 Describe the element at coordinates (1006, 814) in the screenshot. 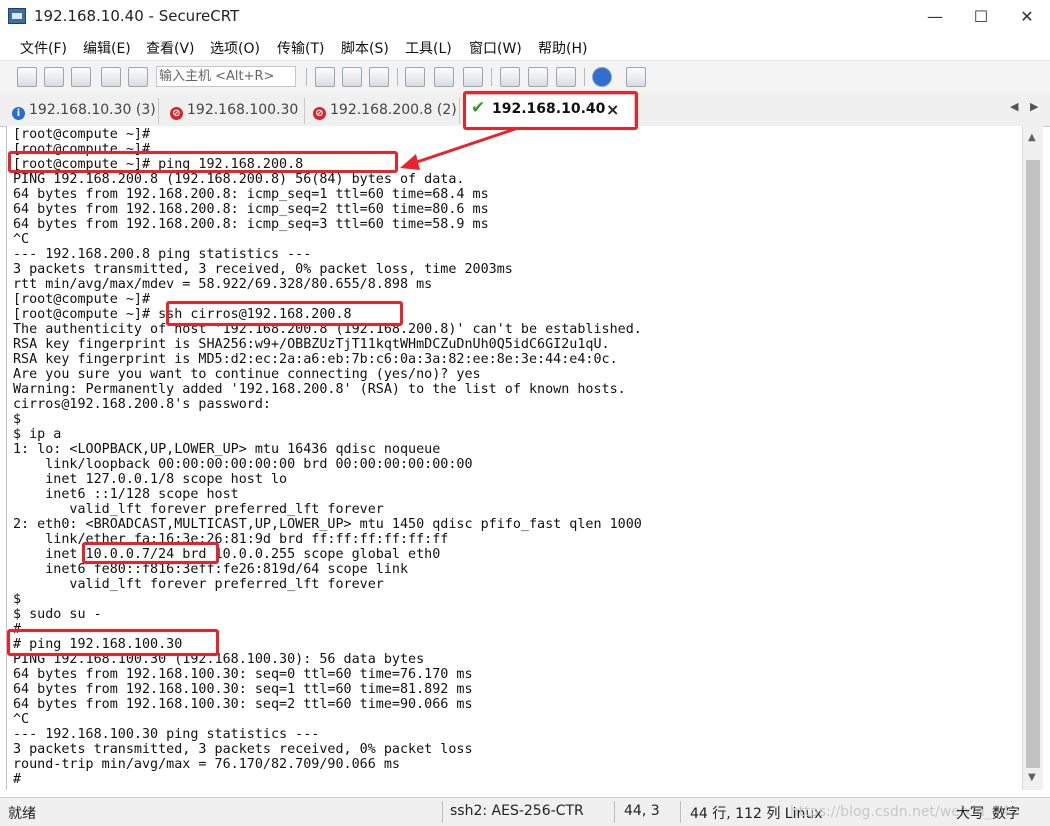

I see `status-num: 数字` at that location.